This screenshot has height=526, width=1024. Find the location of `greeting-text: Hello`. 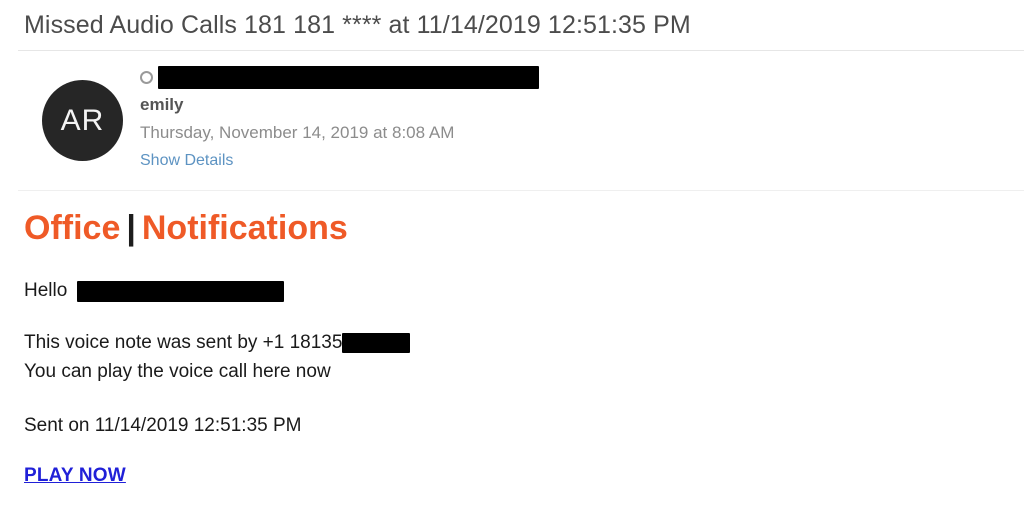

greeting-text: Hello is located at coordinates (46, 290).